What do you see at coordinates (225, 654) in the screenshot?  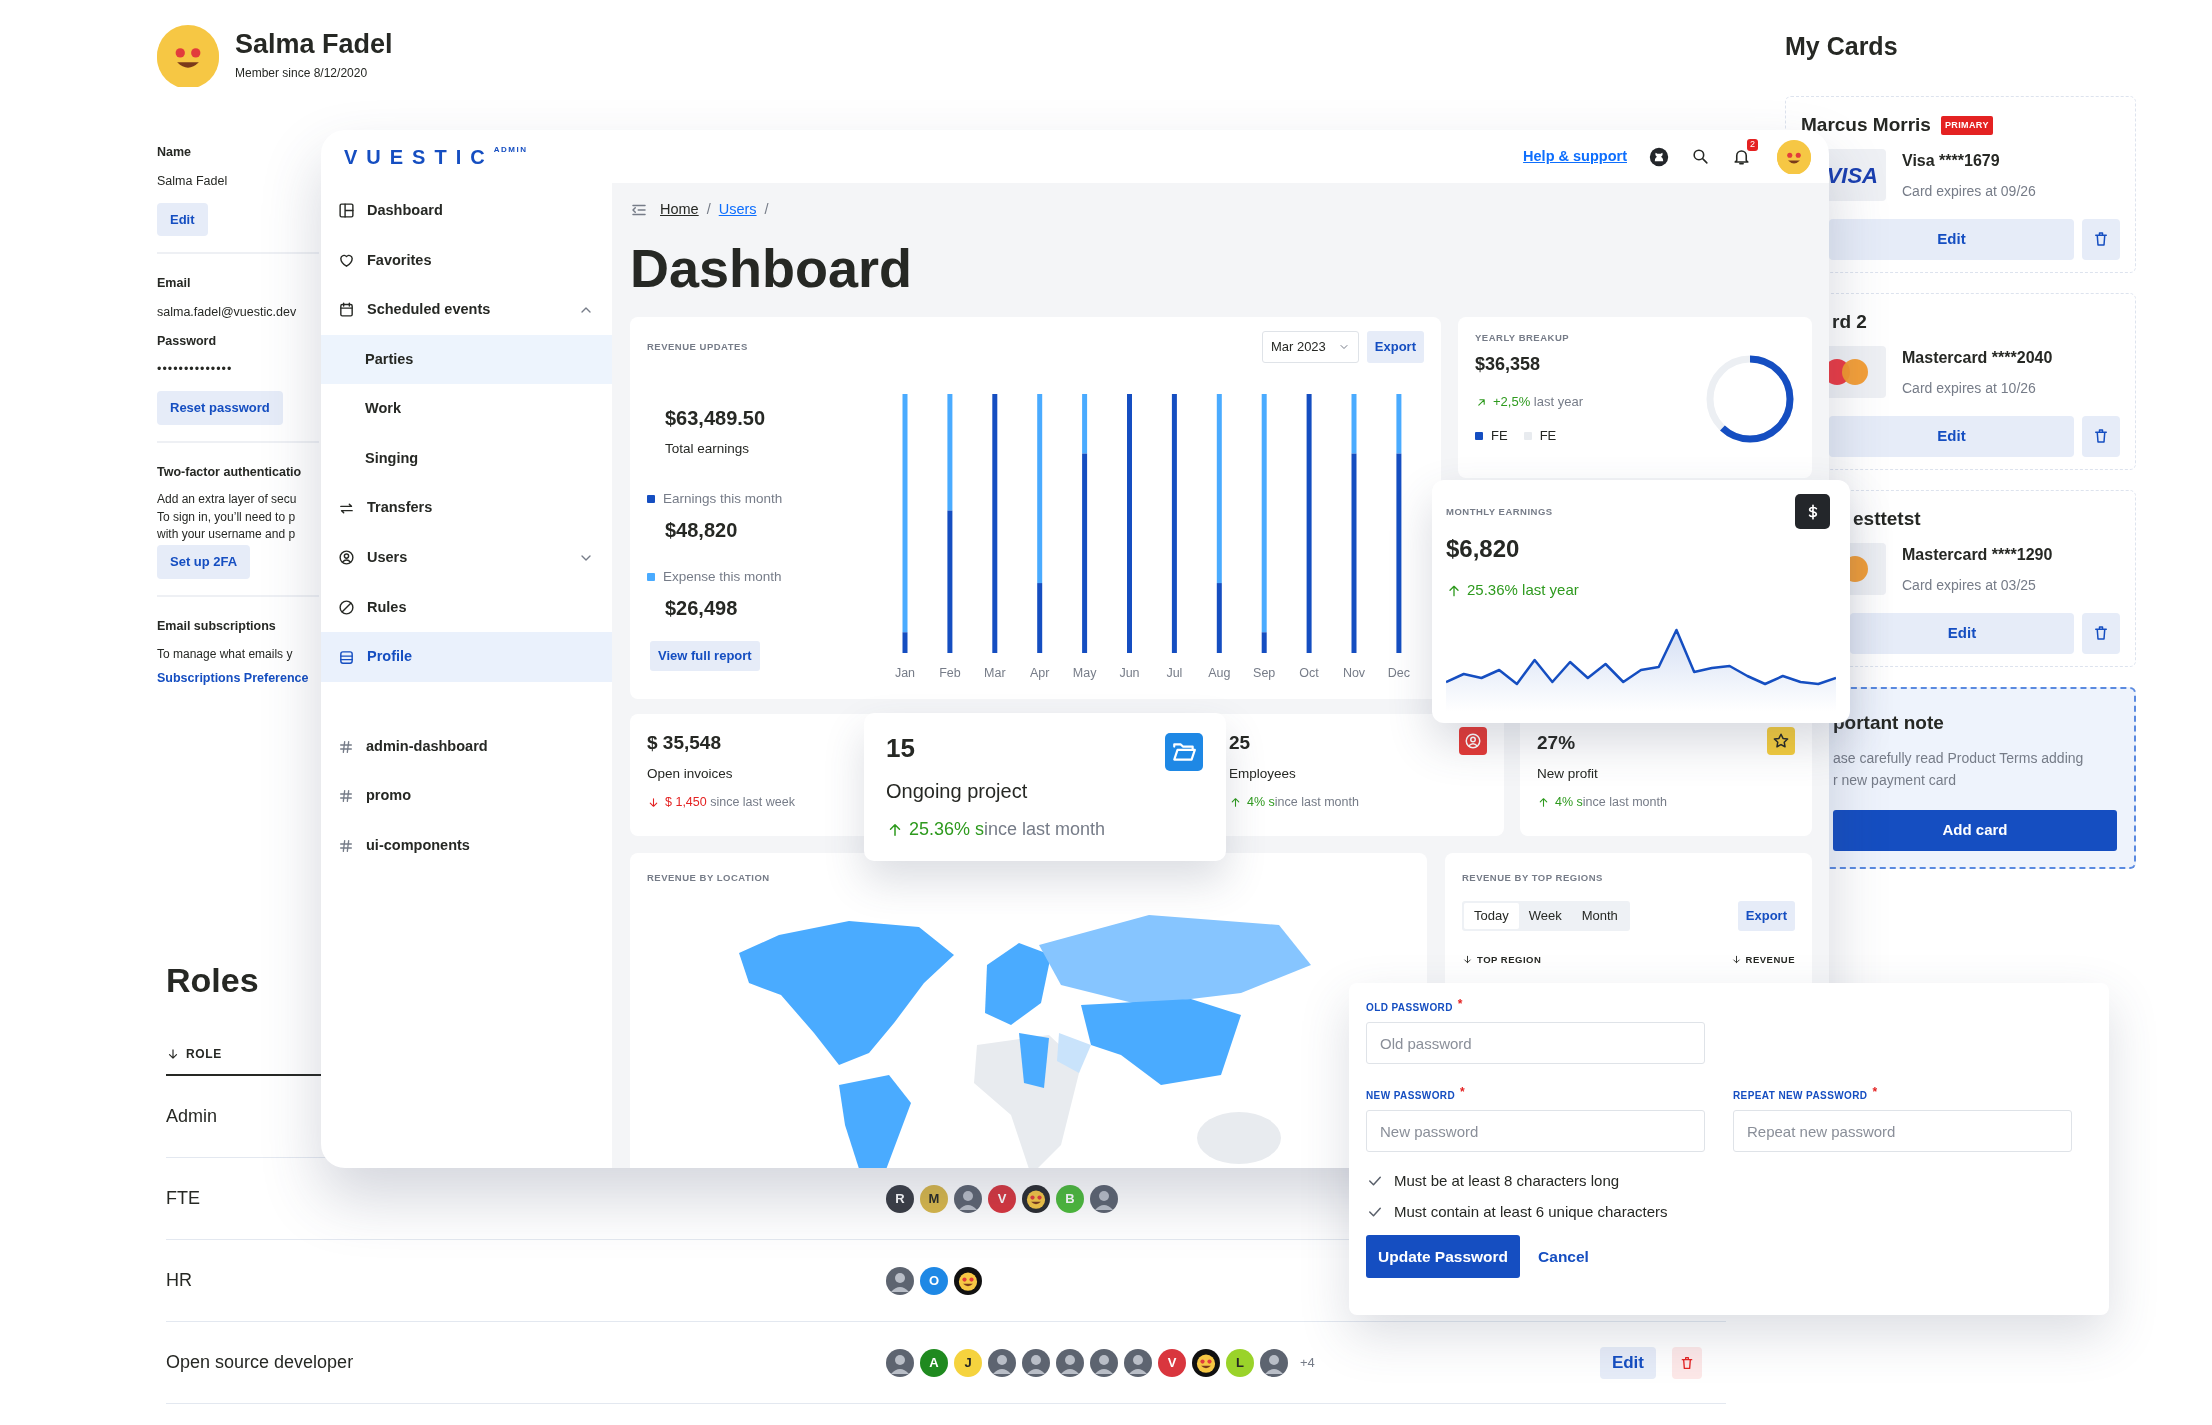 I see `description-text: To manage what emails y` at bounding box center [225, 654].